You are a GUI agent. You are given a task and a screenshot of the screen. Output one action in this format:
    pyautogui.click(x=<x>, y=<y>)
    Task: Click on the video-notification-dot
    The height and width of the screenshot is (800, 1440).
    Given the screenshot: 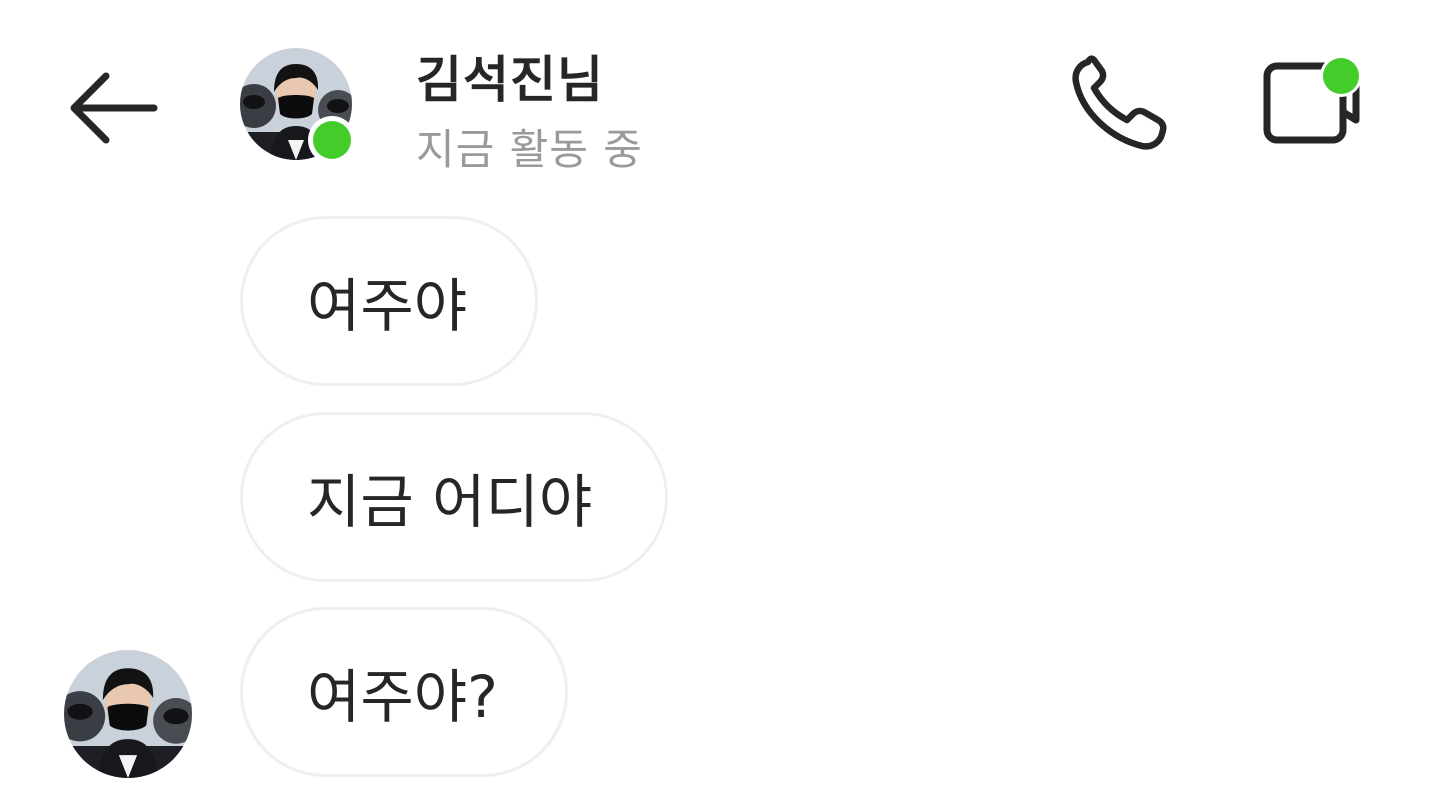 What is the action you would take?
    pyautogui.click(x=1341, y=76)
    